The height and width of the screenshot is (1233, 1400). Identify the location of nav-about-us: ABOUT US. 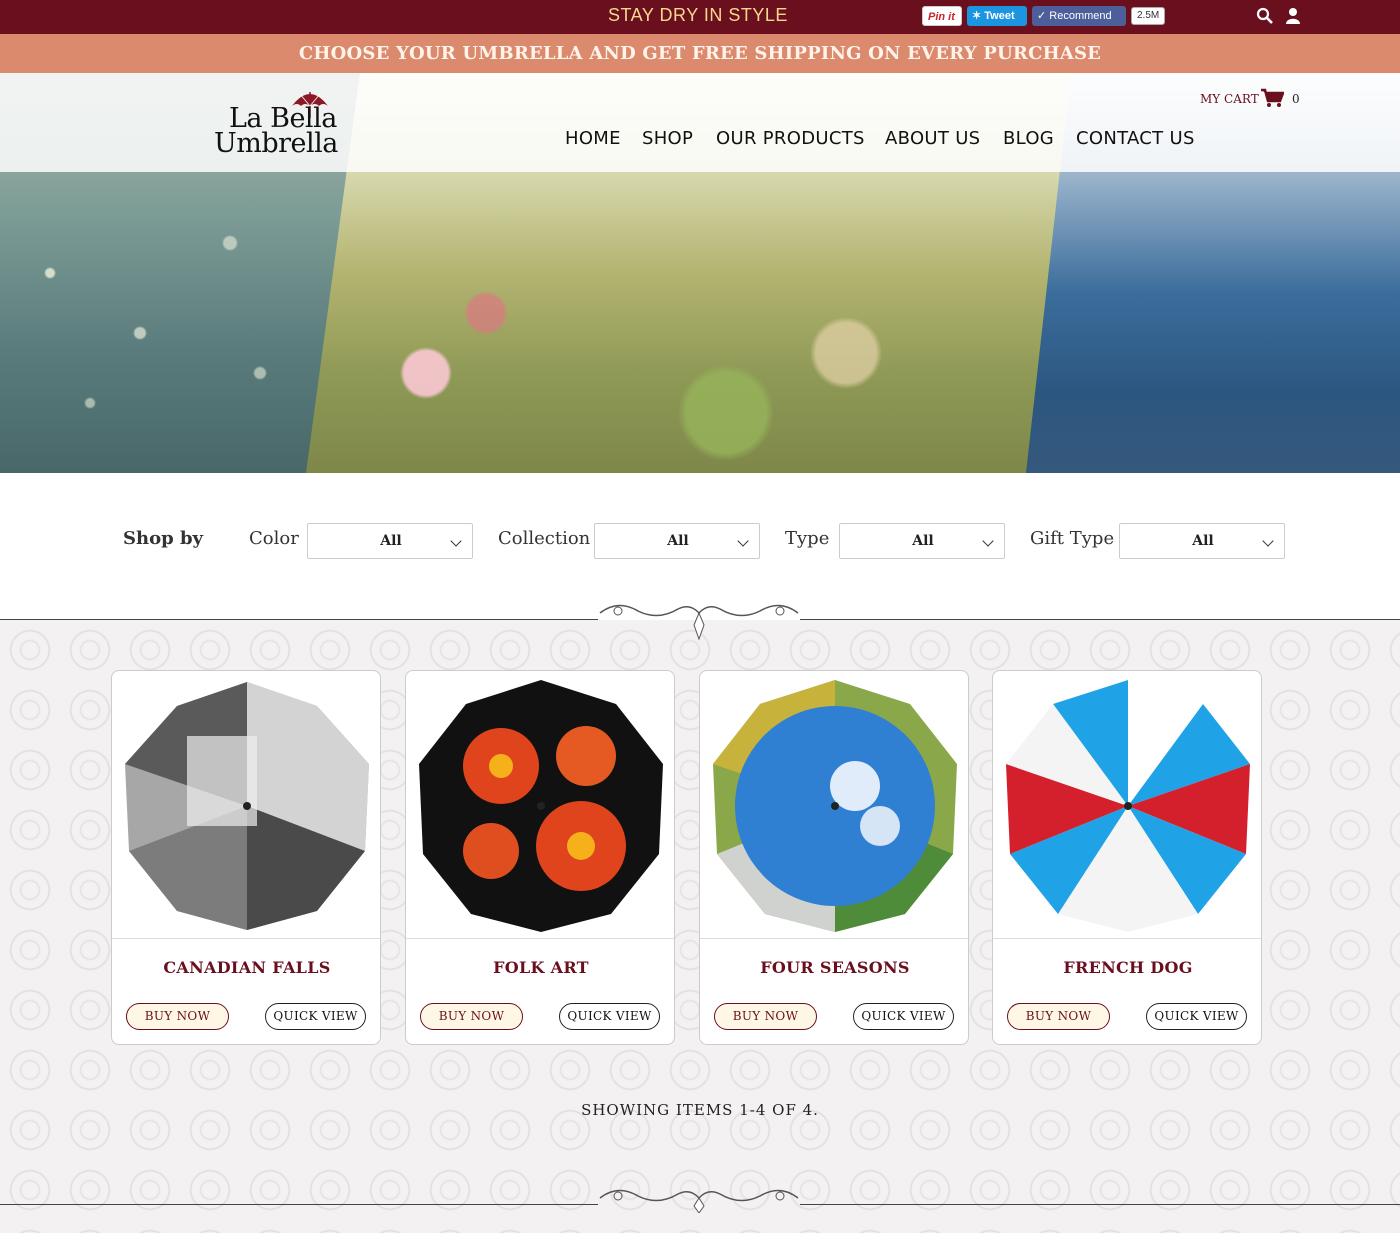
(932, 138).